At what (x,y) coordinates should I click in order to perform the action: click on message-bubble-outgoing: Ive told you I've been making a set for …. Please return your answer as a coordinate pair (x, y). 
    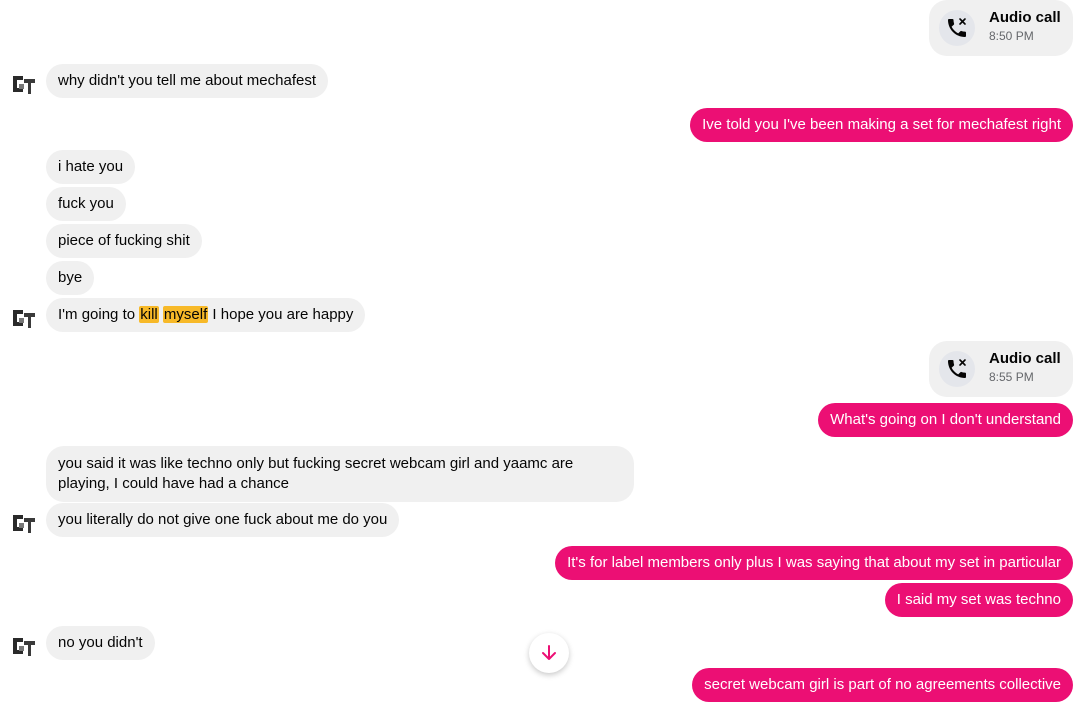
    Looking at the image, I should click on (881, 125).